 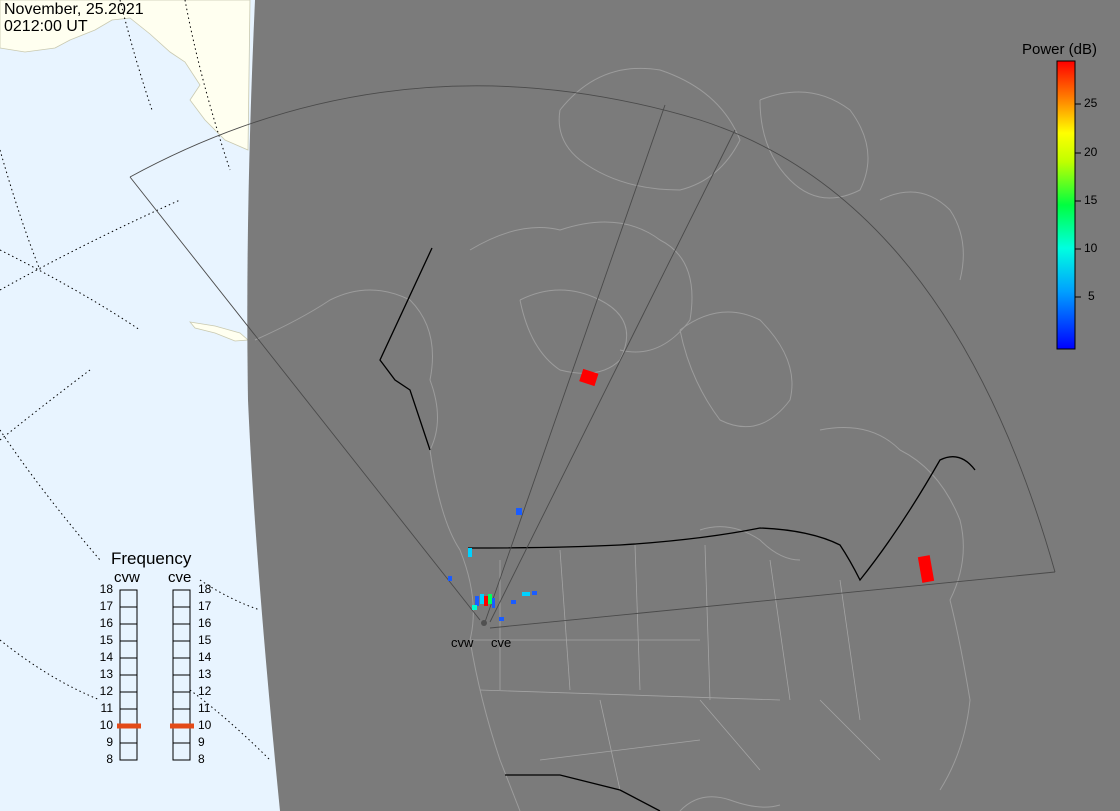 I want to click on power-colorbar, so click(x=1066, y=205).